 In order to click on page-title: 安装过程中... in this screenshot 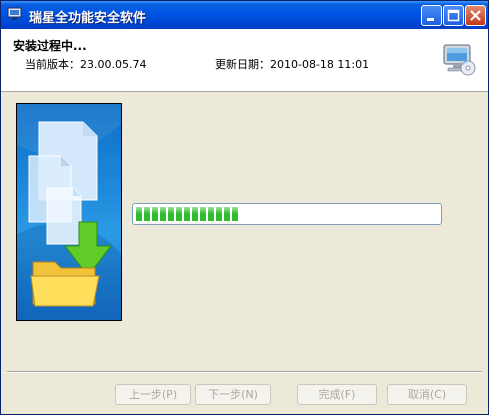, I will do `click(50, 46)`.